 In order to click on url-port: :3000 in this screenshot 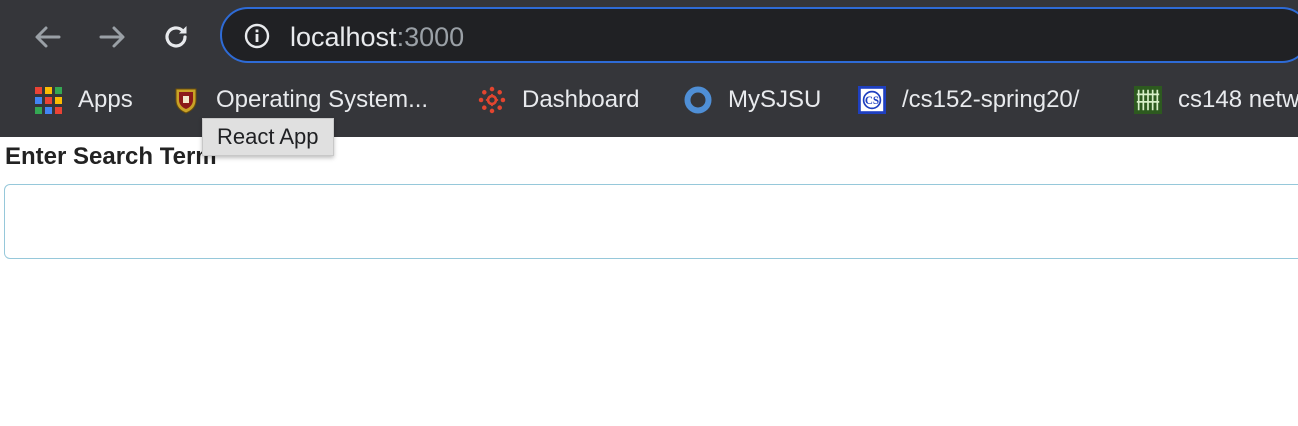, I will do `click(430, 37)`.